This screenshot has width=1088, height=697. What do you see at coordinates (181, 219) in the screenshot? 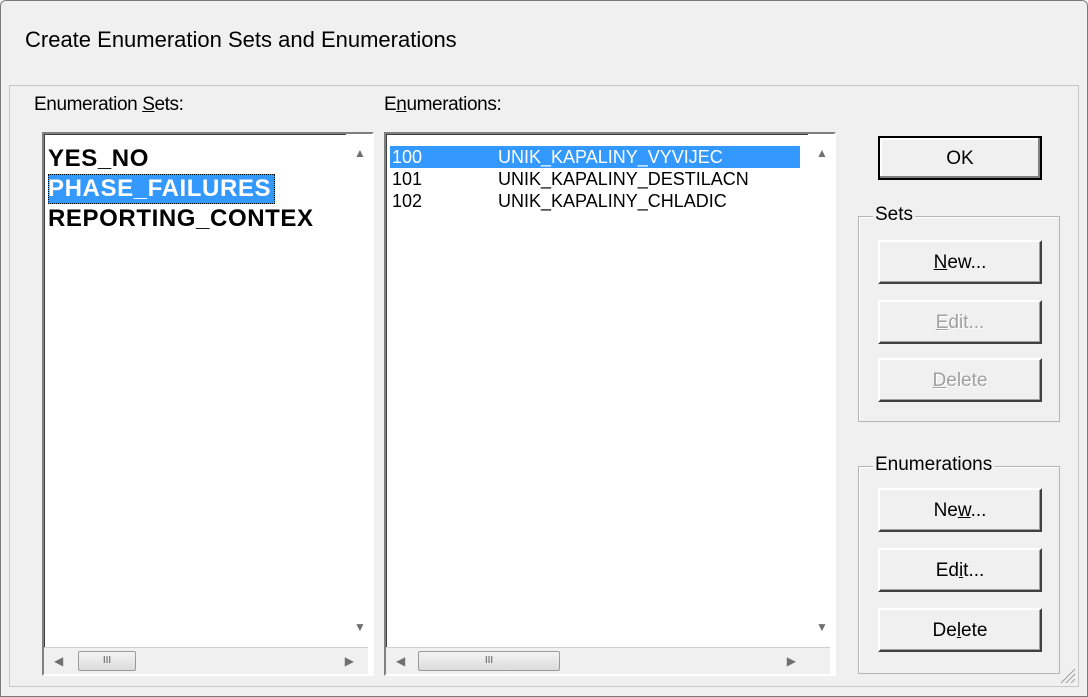
I see `set-item-reporting-context: REPORTING_CONTEX` at bounding box center [181, 219].